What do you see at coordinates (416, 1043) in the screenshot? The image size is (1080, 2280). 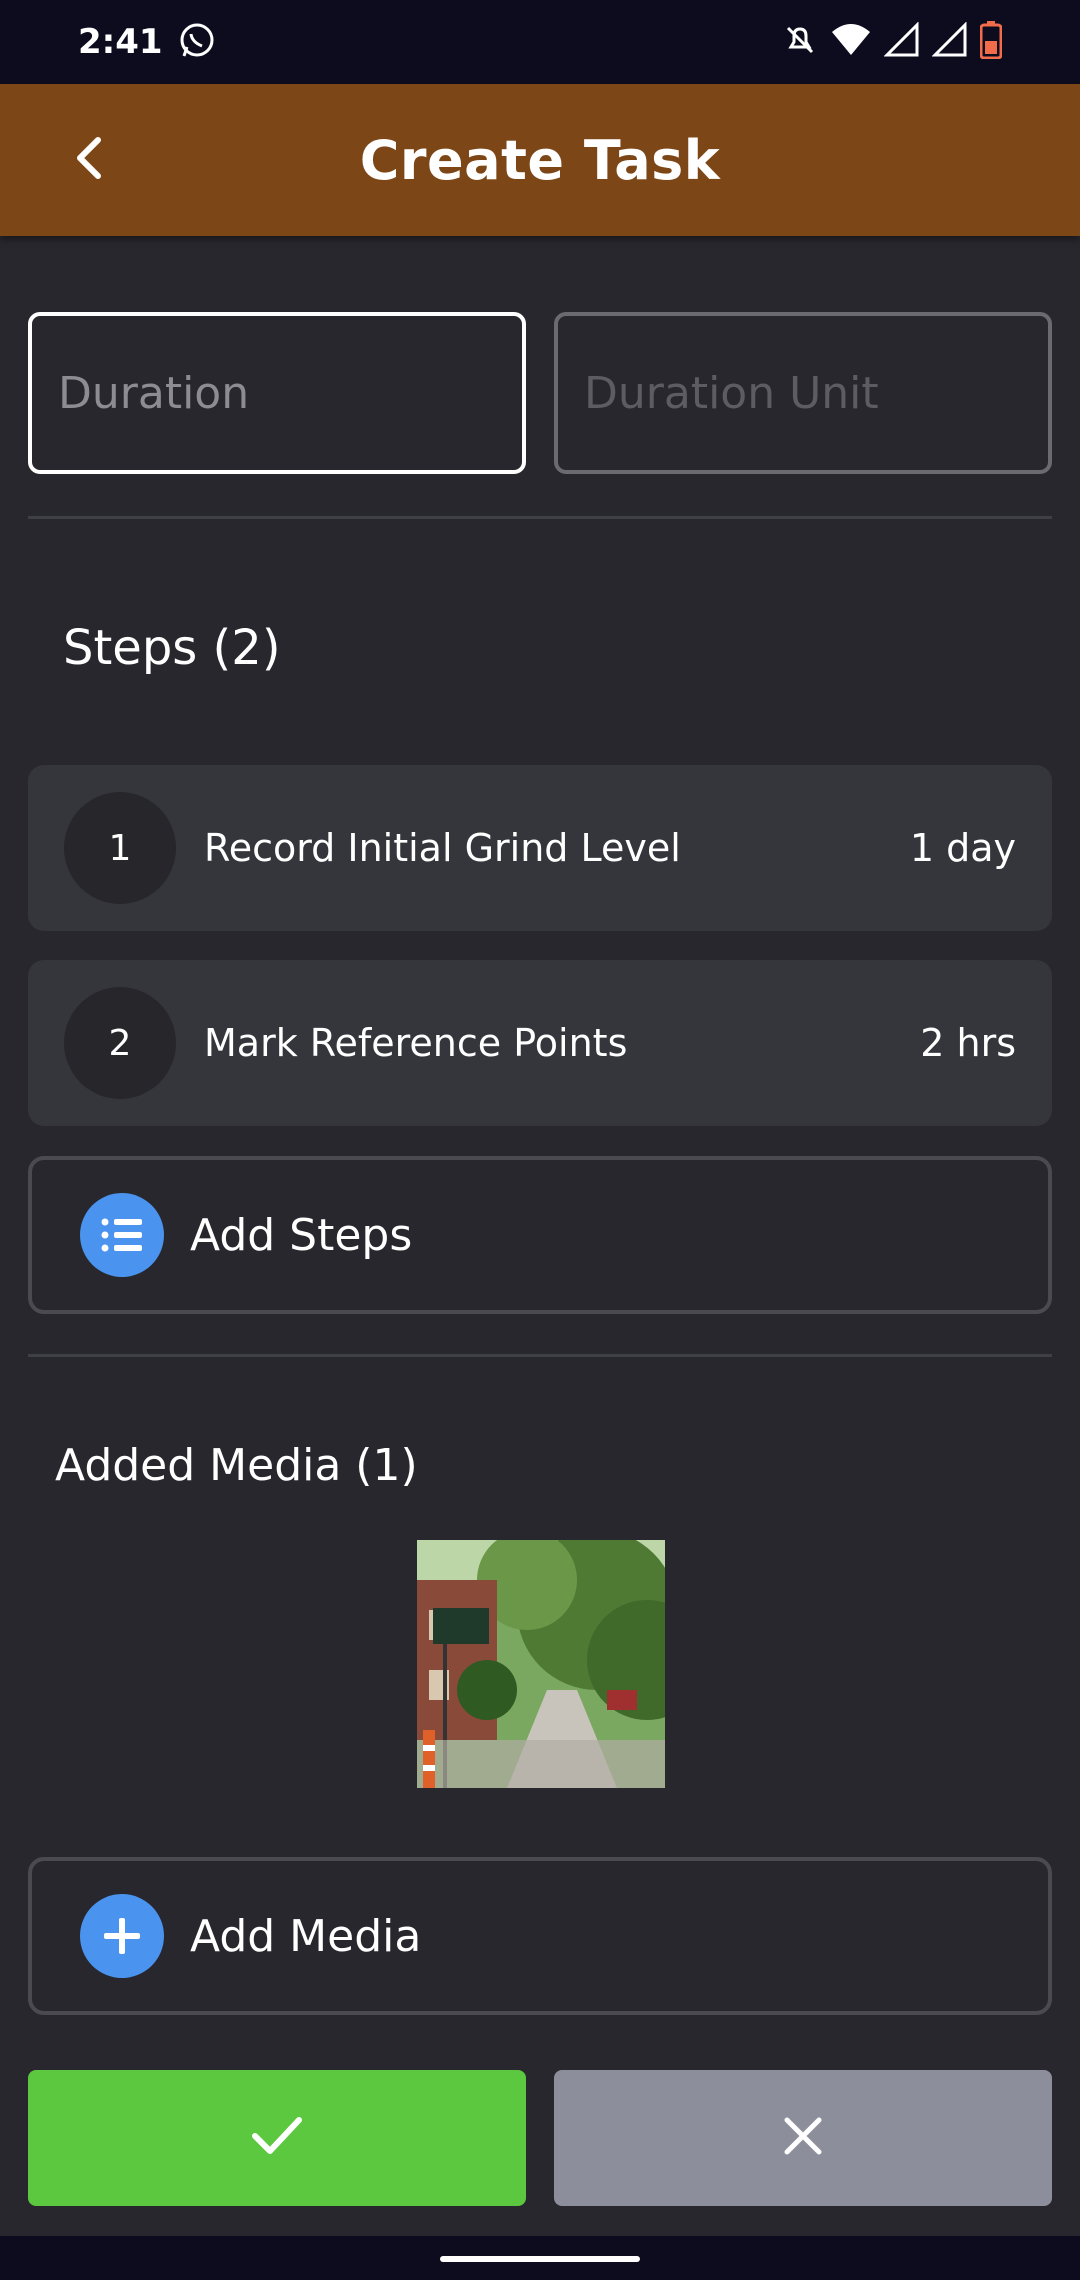 I see `step-title: Mark Reference Points` at bounding box center [416, 1043].